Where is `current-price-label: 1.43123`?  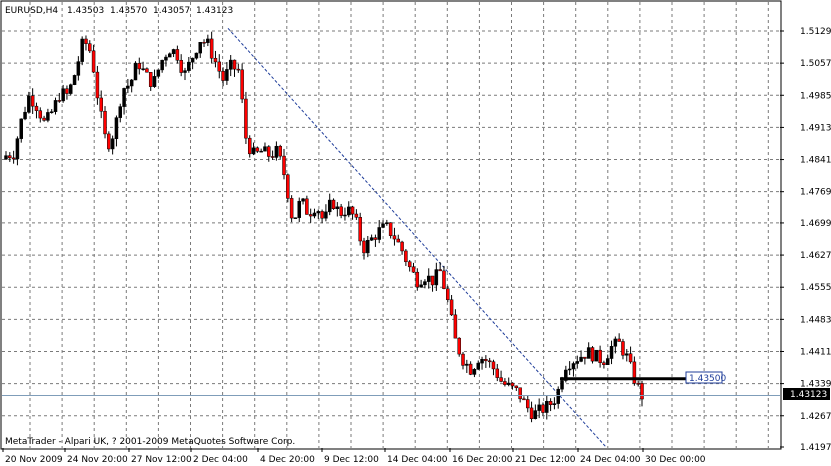 current-price-label: 1.43123 is located at coordinates (808, 395).